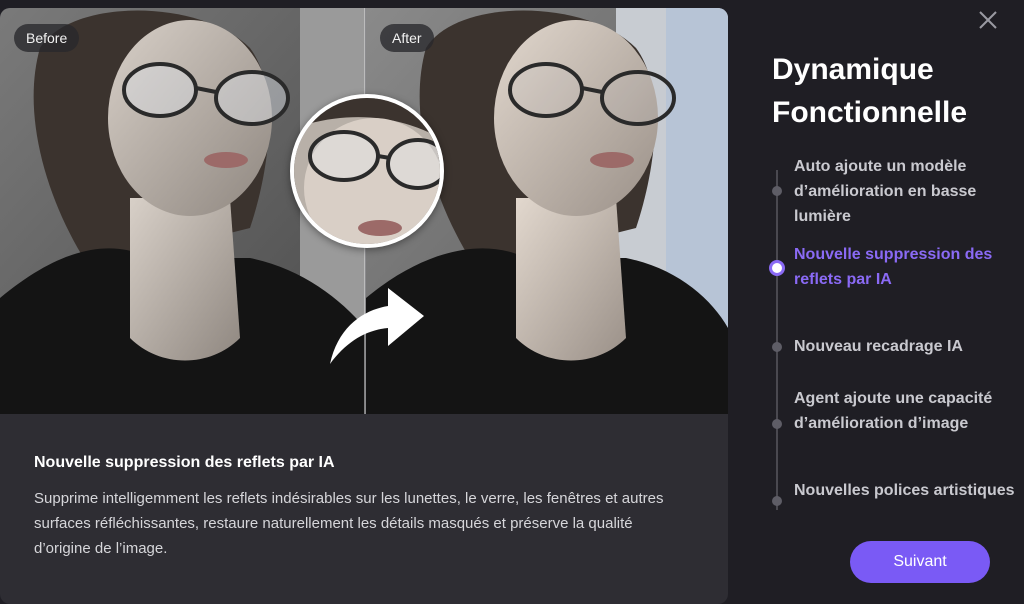 This screenshot has width=1024, height=604. I want to click on heading-line-1: Dynamique, so click(853, 69).